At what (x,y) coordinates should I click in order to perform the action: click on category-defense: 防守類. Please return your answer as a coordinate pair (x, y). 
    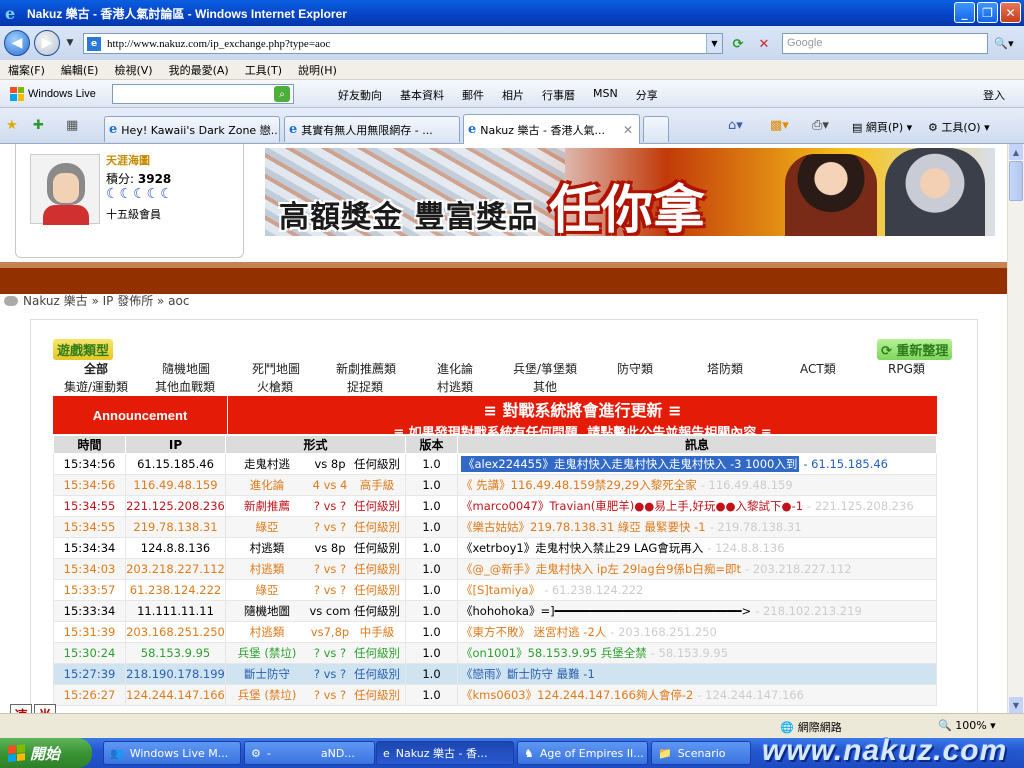
    Looking at the image, I should click on (635, 368).